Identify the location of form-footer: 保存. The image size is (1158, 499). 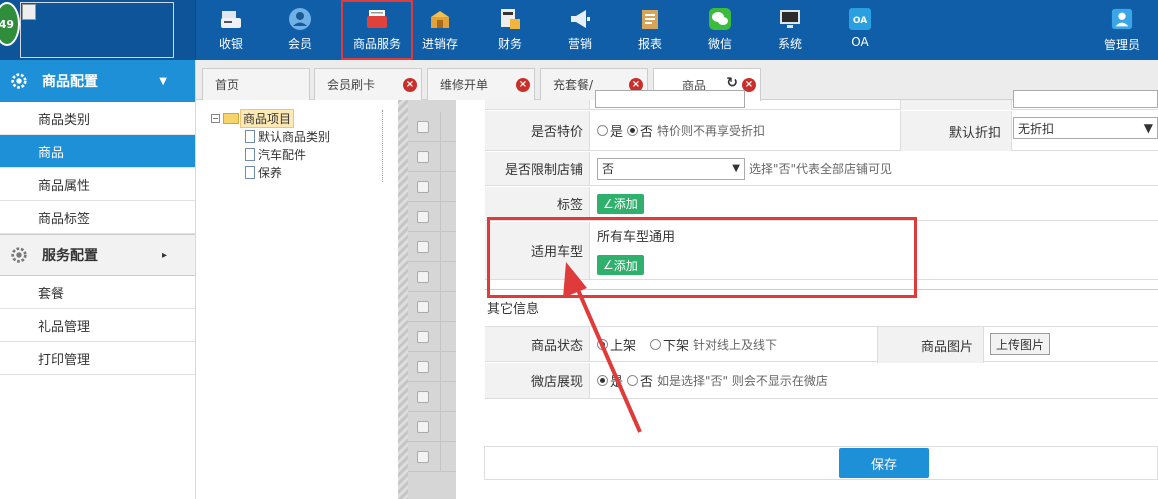
(821, 463).